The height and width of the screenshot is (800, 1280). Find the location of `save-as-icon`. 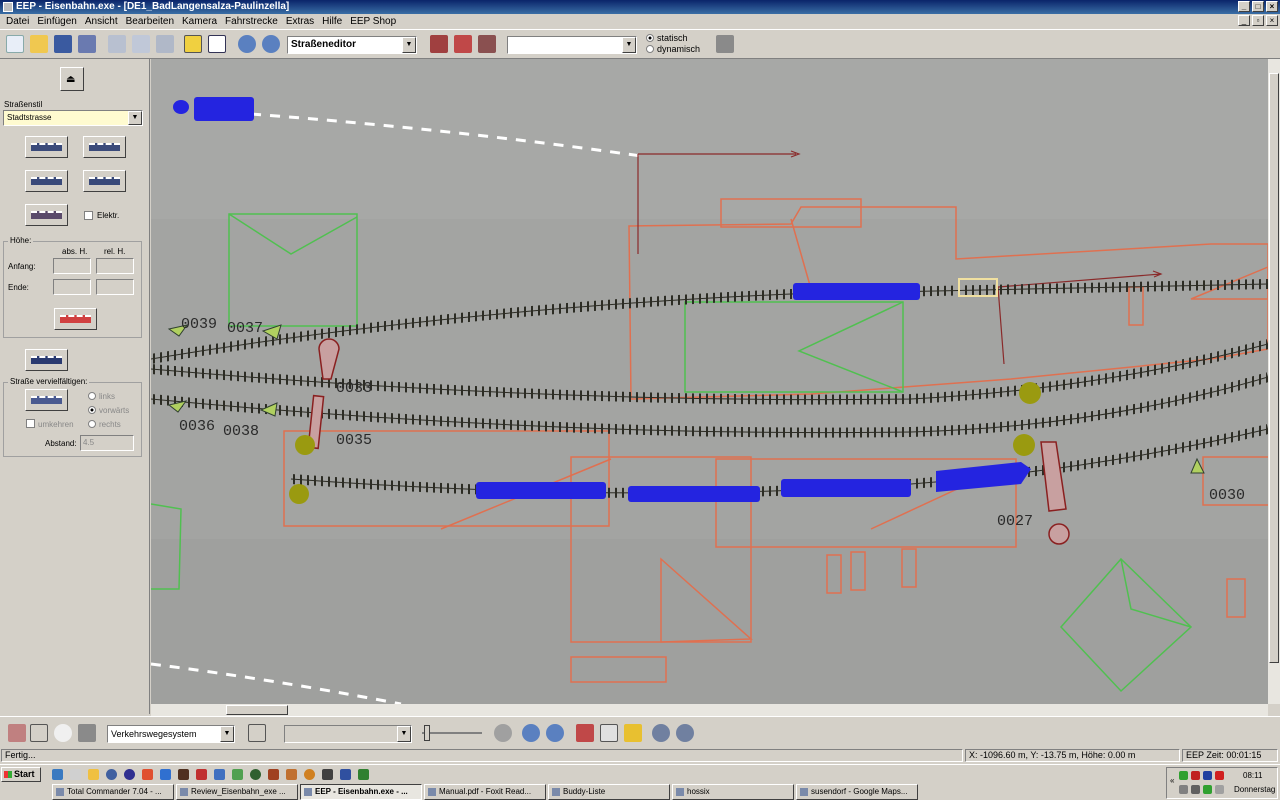

save-as-icon is located at coordinates (87, 44).